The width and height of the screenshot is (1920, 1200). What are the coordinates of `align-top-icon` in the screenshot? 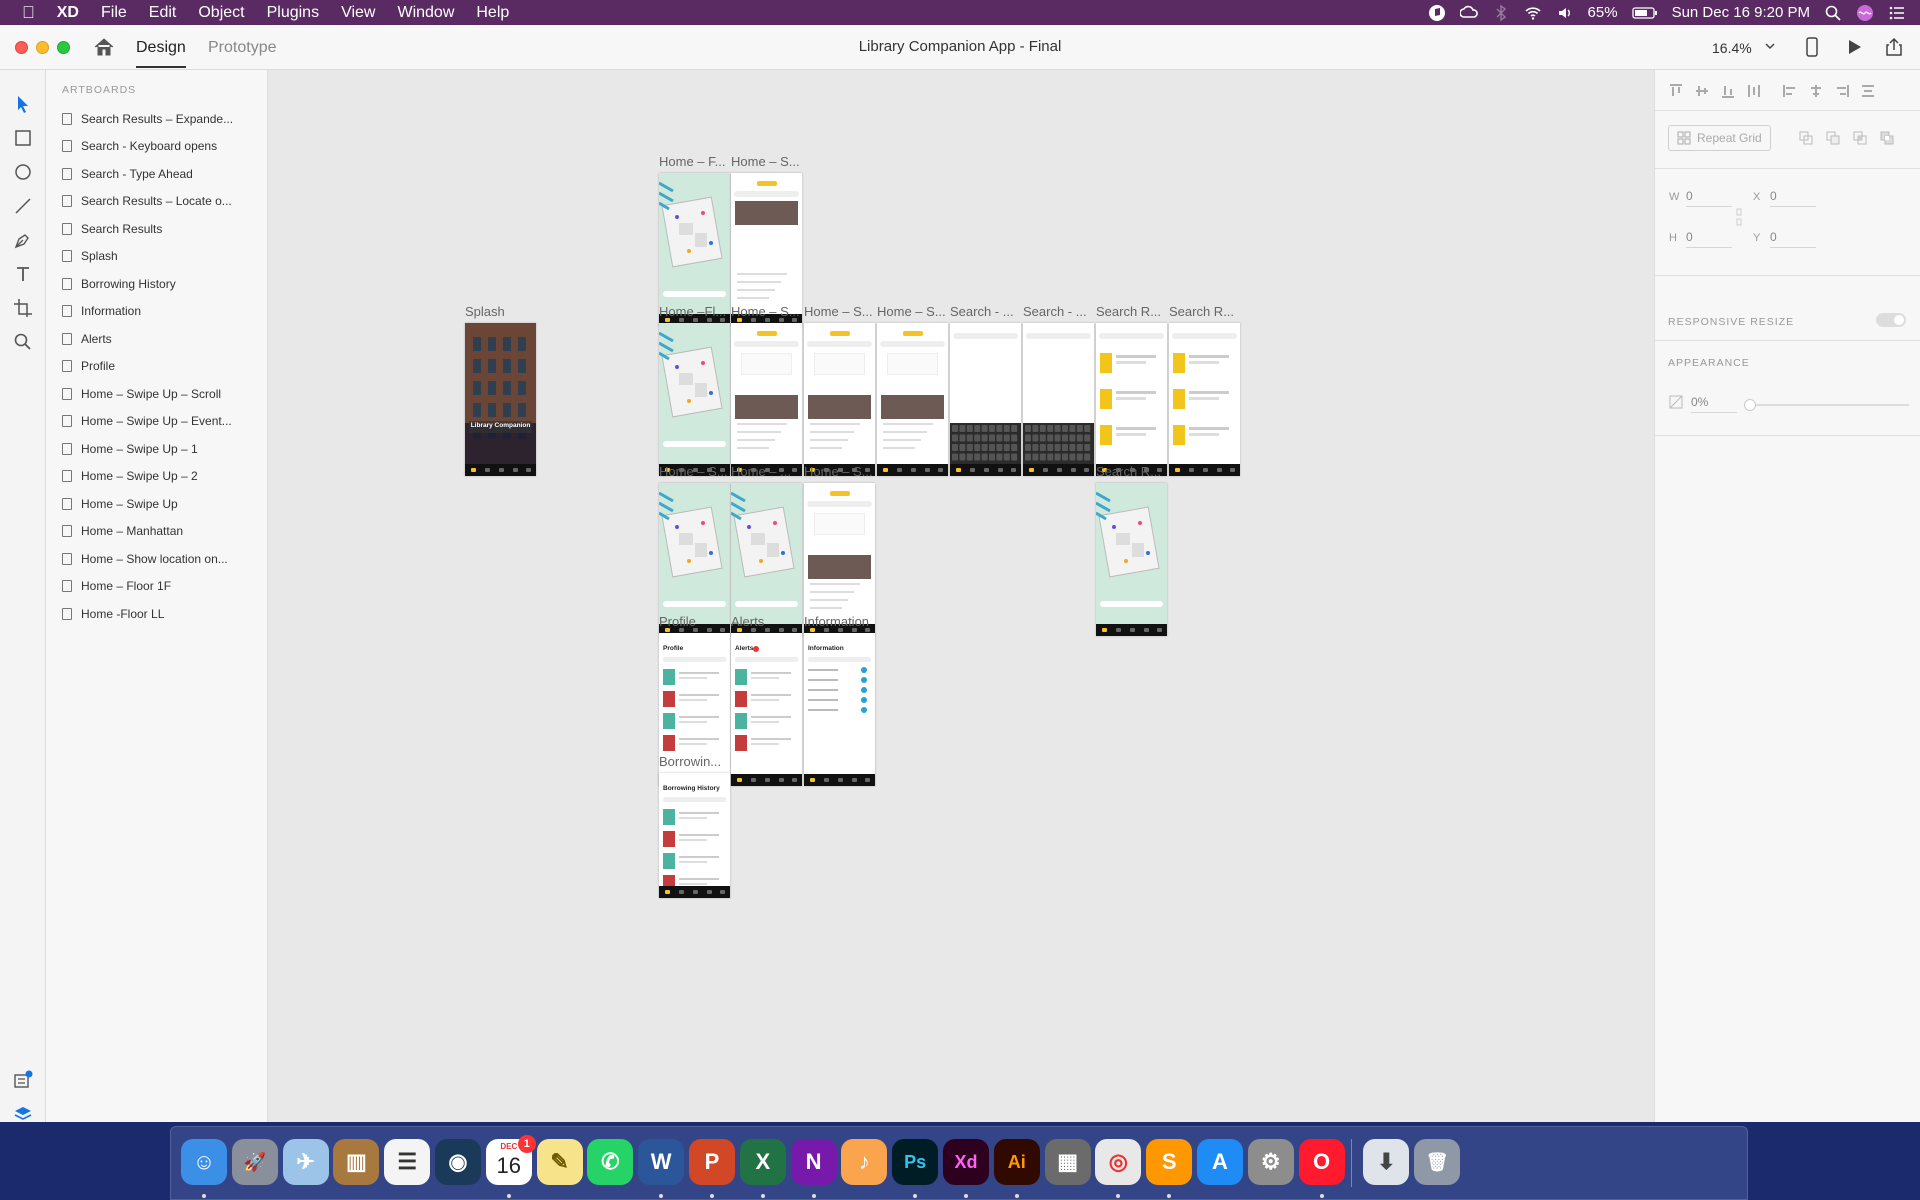 It's located at (1676, 91).